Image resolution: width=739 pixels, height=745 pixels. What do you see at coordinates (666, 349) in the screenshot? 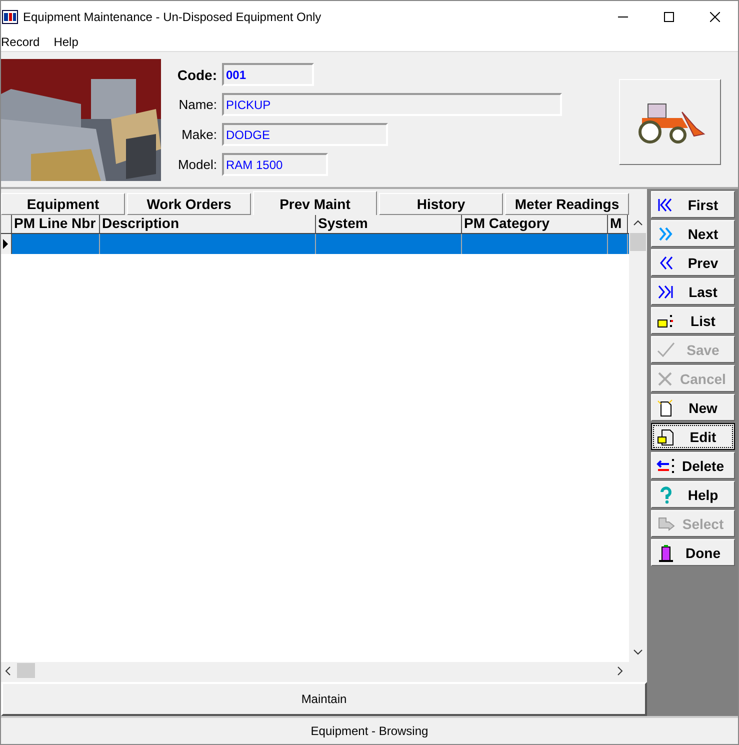
I see `checkmark-icon` at bounding box center [666, 349].